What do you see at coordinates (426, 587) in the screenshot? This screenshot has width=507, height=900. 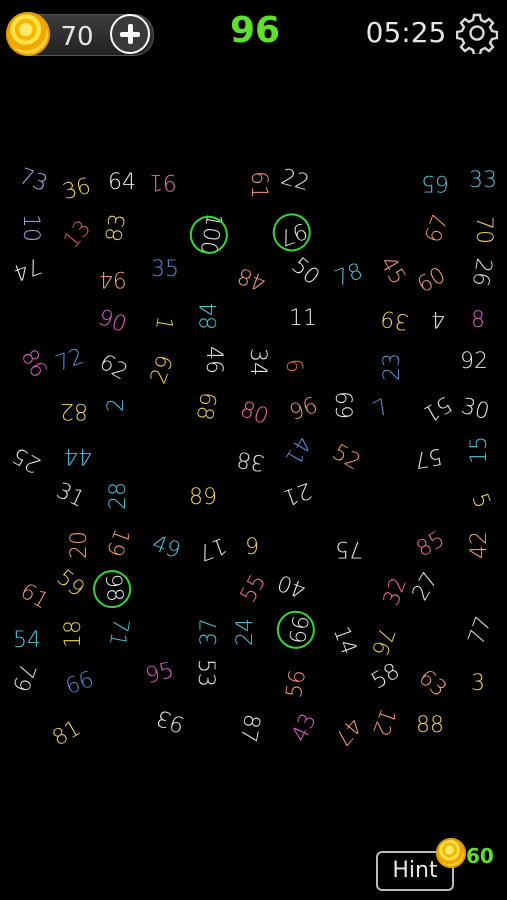 I see `number-tile: 27` at bounding box center [426, 587].